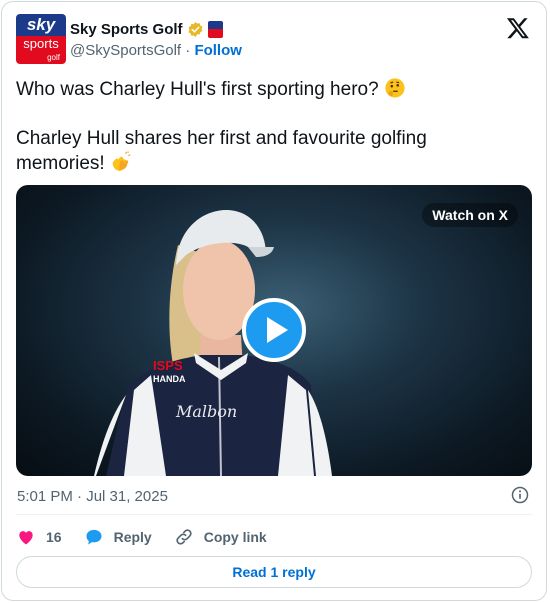 This screenshot has height=603, width=550. What do you see at coordinates (274, 572) in the screenshot?
I see `read-replies-button: Read 1 reply` at bounding box center [274, 572].